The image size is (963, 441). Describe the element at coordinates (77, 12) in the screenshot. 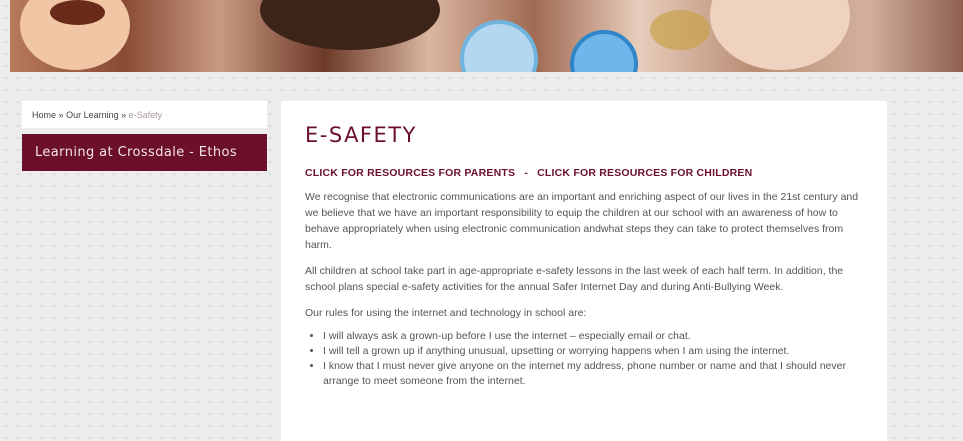

I see `face-paint` at that location.